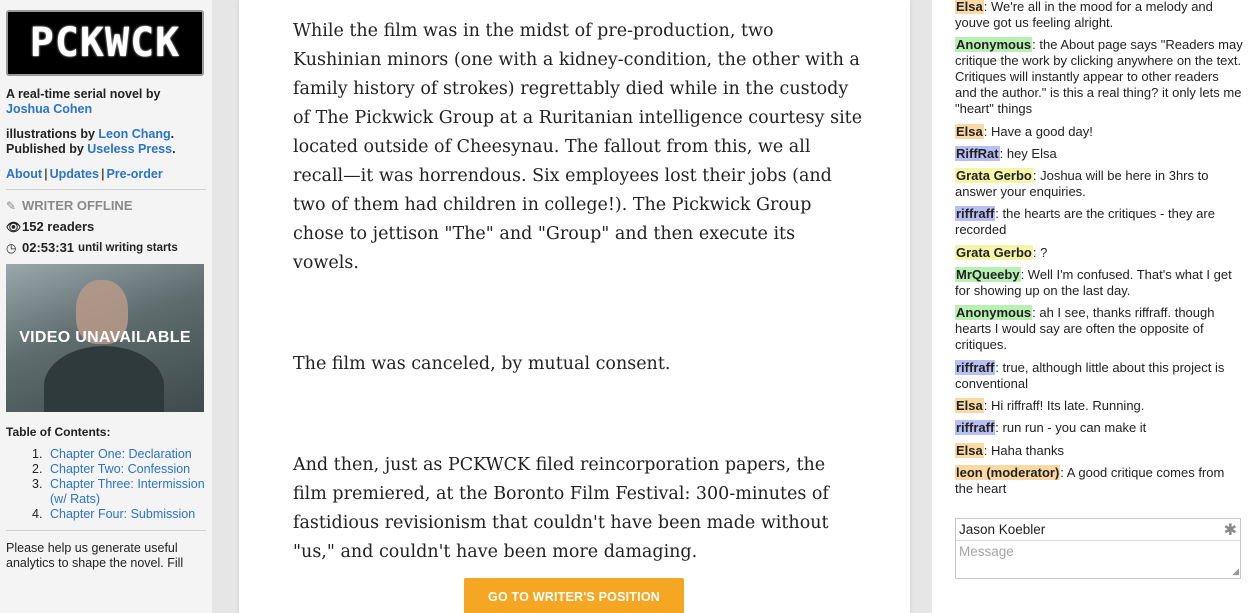 The height and width of the screenshot is (613, 1255). I want to click on writer-status: ✎ WRITER OFFLINE, so click(106, 205).